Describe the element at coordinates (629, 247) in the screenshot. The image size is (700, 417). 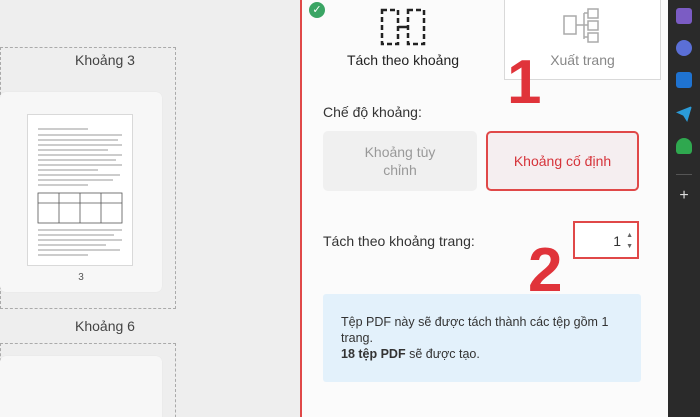
I see `chevron-down-icon: ▼` at that location.